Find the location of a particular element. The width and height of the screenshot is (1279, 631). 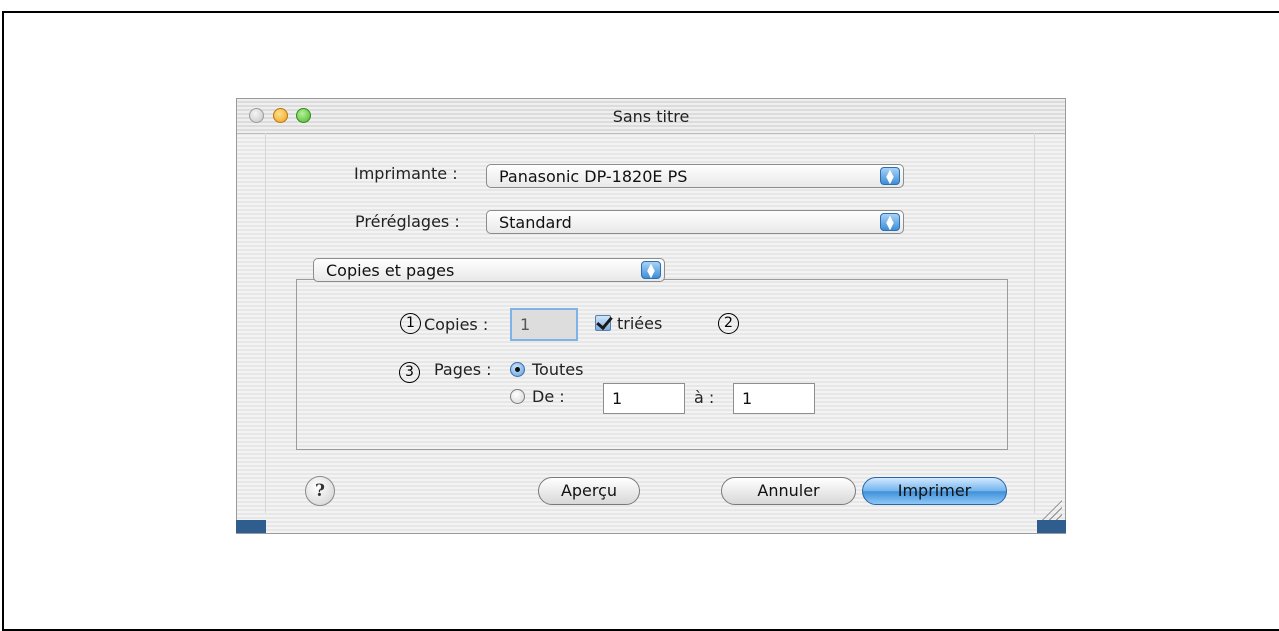

collated-label: triées is located at coordinates (640, 323).